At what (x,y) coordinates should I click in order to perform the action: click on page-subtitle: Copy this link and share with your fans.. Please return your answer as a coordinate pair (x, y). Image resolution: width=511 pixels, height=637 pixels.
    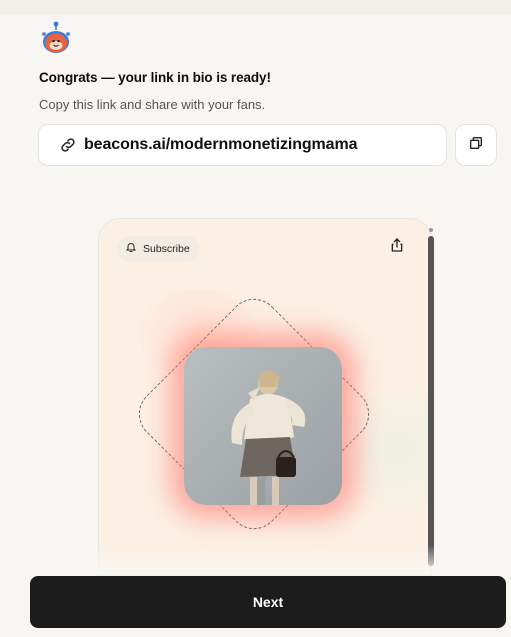
    Looking at the image, I should click on (152, 104).